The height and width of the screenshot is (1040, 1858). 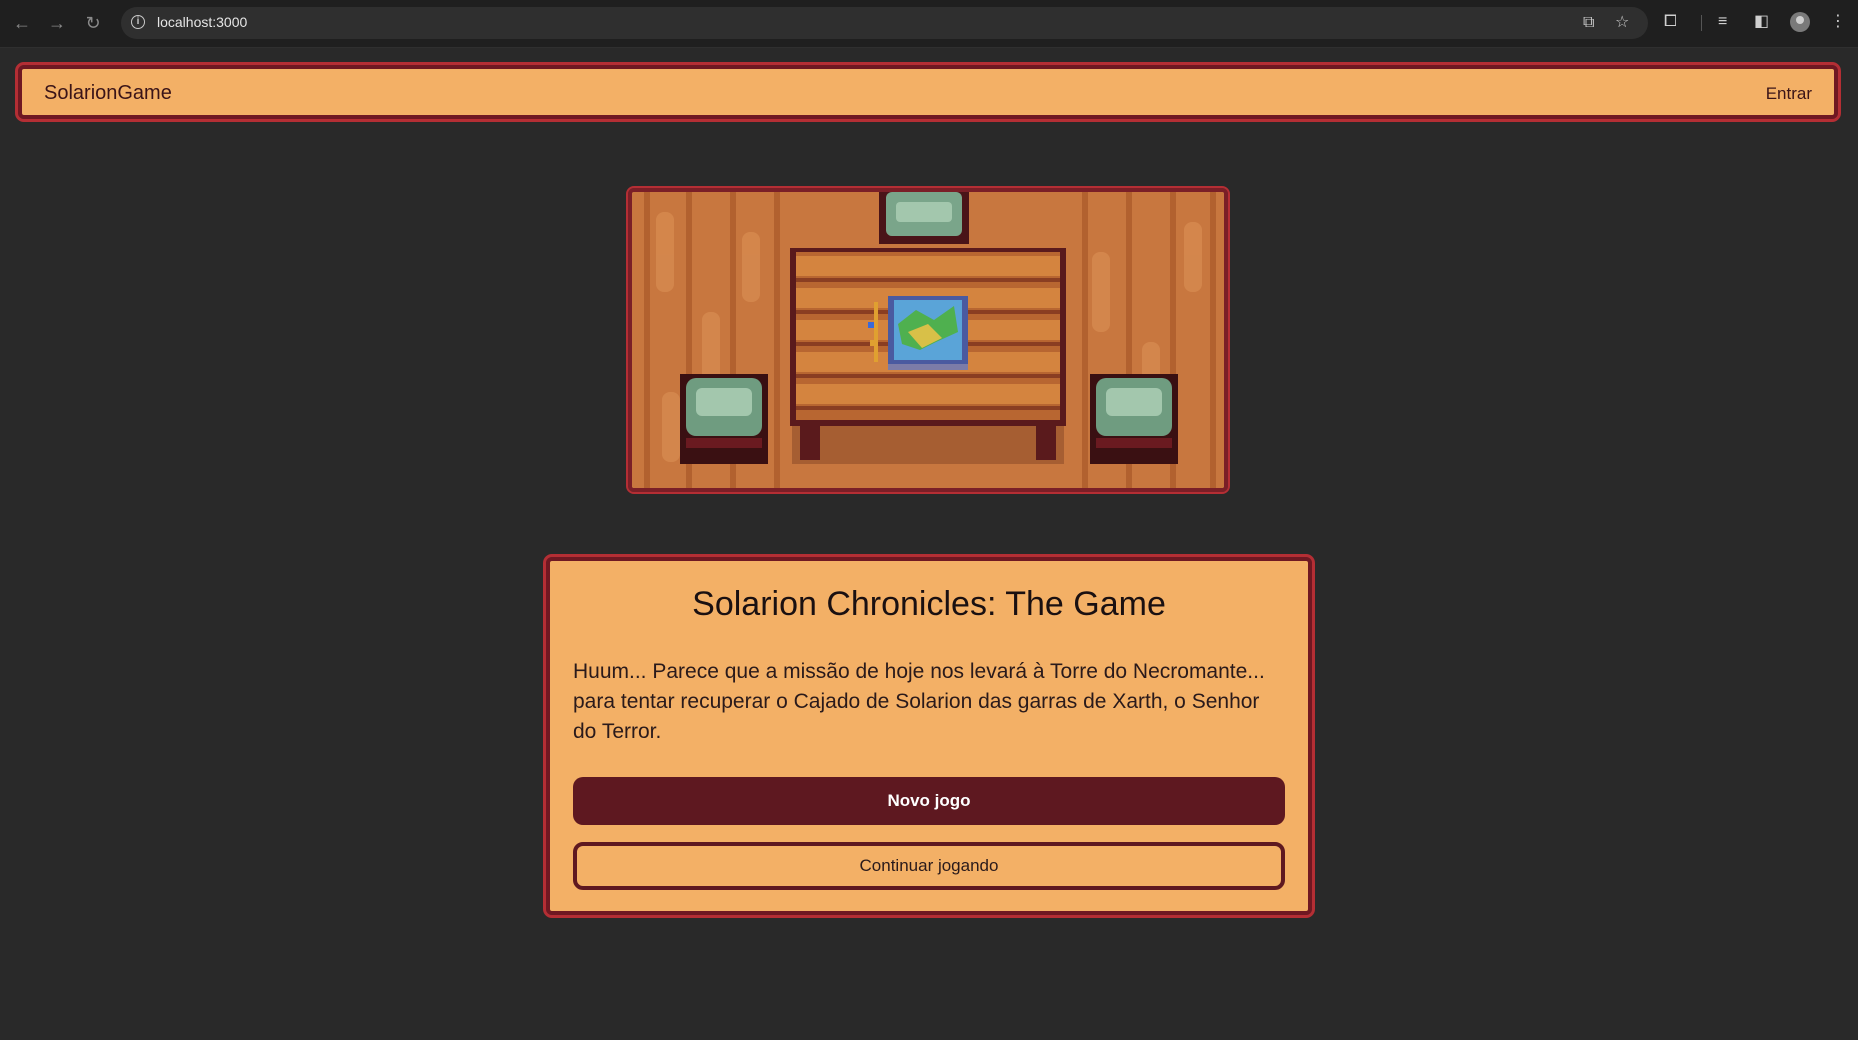 I want to click on profile-avatar, so click(x=1800, y=22).